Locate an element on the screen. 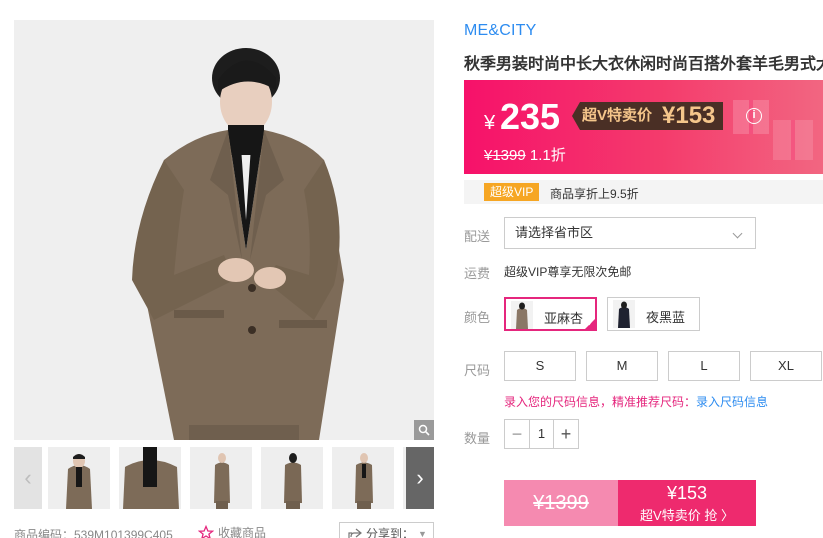 The image size is (823, 538). thumbnail-strip: ‹ › is located at coordinates (224, 478).